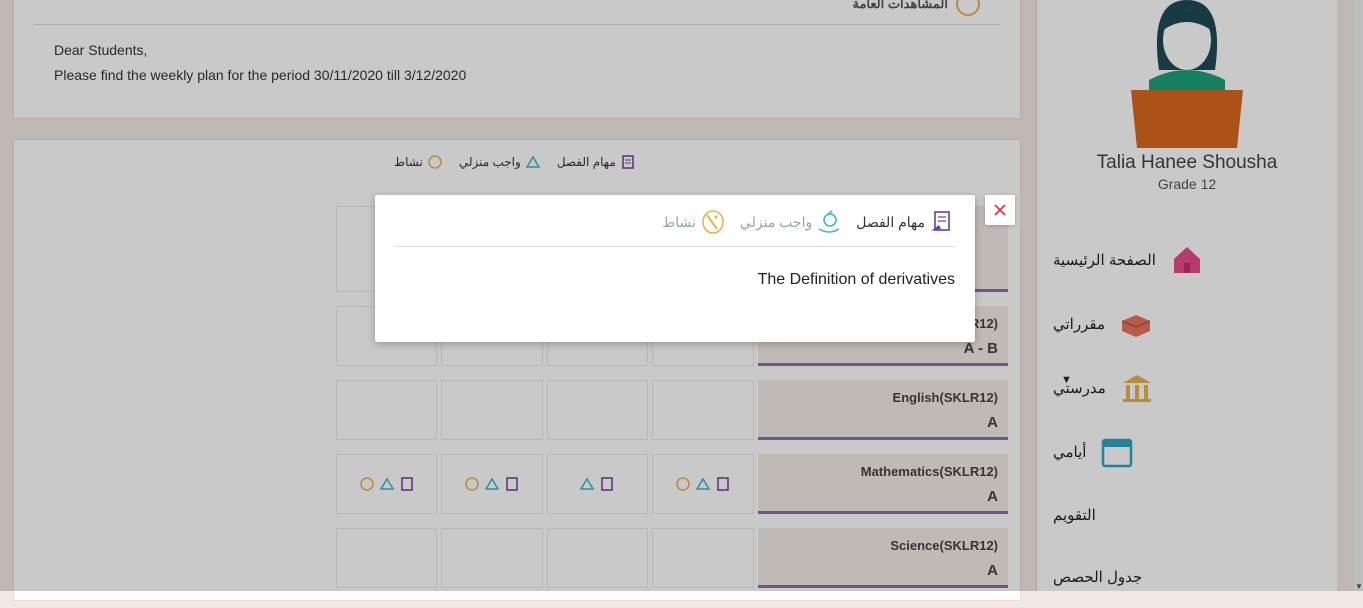 The height and width of the screenshot is (608, 1363). Describe the element at coordinates (940, 221) in the screenshot. I see `classwork-icon` at that location.